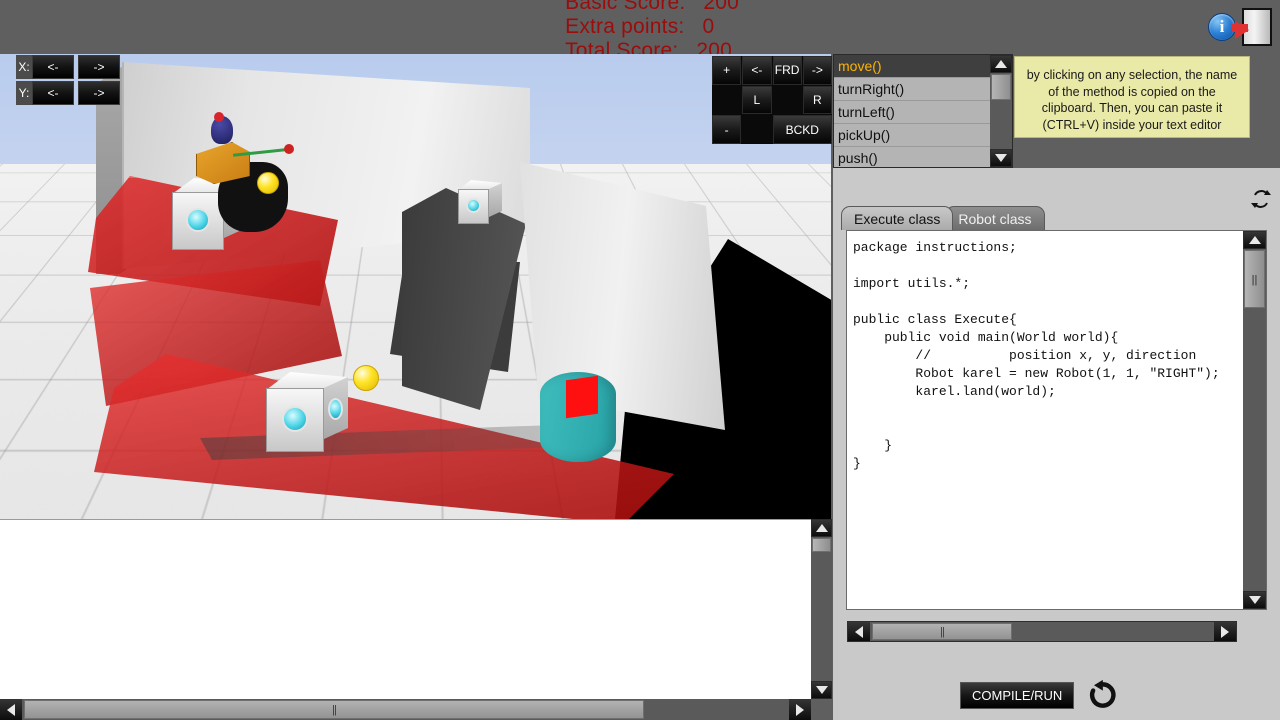 Image resolution: width=1280 pixels, height=720 pixels. Describe the element at coordinates (219, 117) in the screenshot. I see `robot-antenna` at that location.